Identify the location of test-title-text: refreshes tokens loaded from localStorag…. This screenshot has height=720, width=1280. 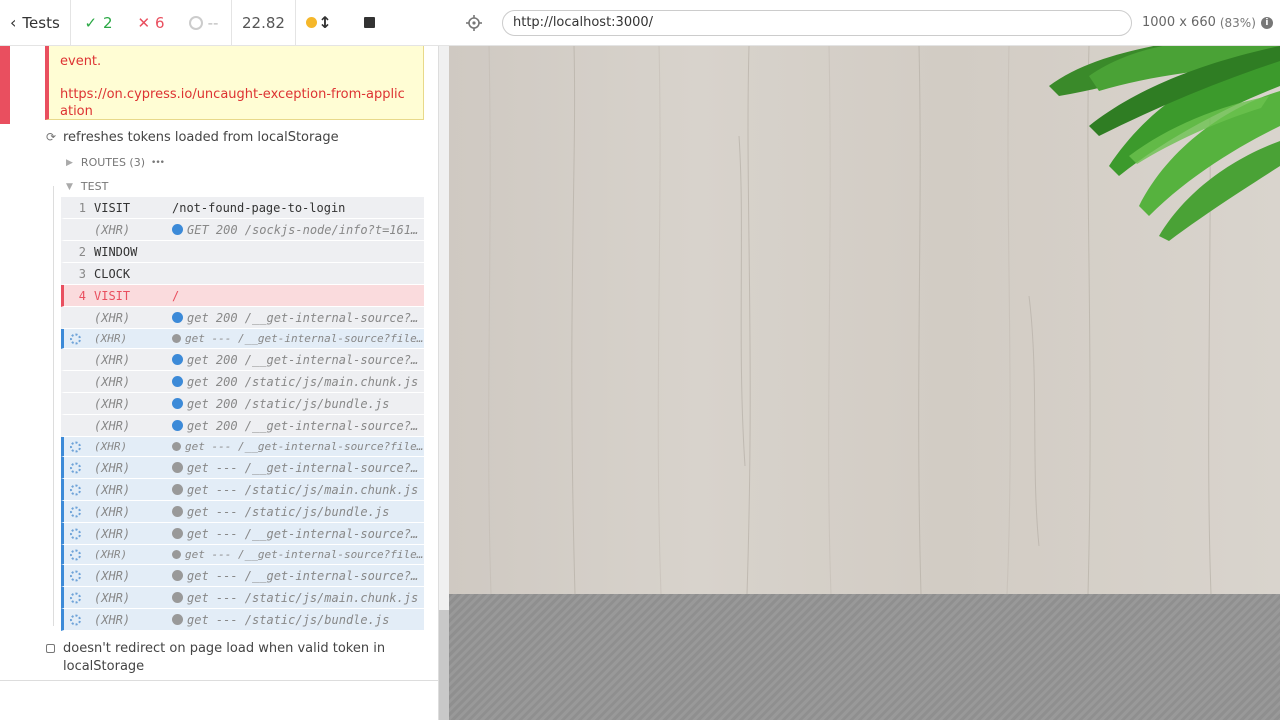
(201, 137).